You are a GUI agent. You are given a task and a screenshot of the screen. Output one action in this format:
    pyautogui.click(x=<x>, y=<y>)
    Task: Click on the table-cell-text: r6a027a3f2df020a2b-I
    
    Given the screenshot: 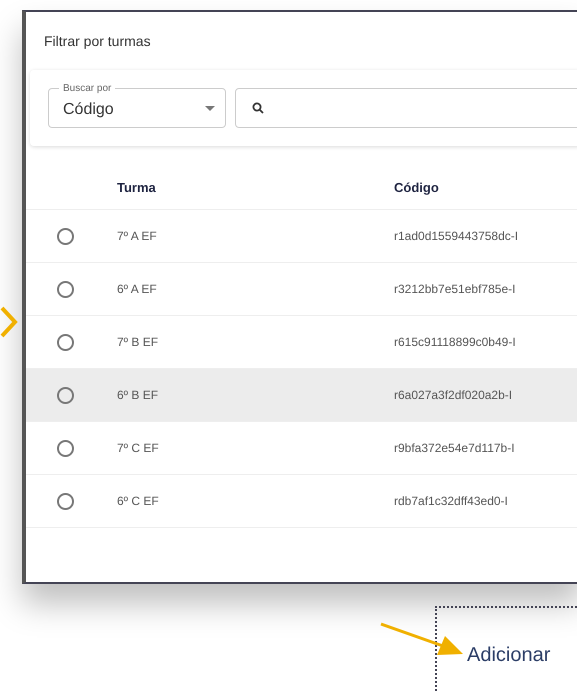 What is the action you would take?
    pyautogui.click(x=453, y=395)
    